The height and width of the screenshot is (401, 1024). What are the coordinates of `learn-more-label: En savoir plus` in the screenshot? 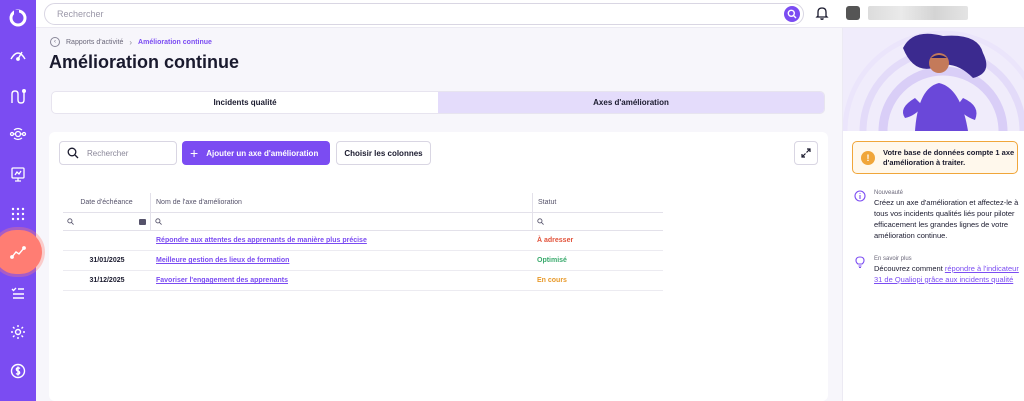 It's located at (893, 259).